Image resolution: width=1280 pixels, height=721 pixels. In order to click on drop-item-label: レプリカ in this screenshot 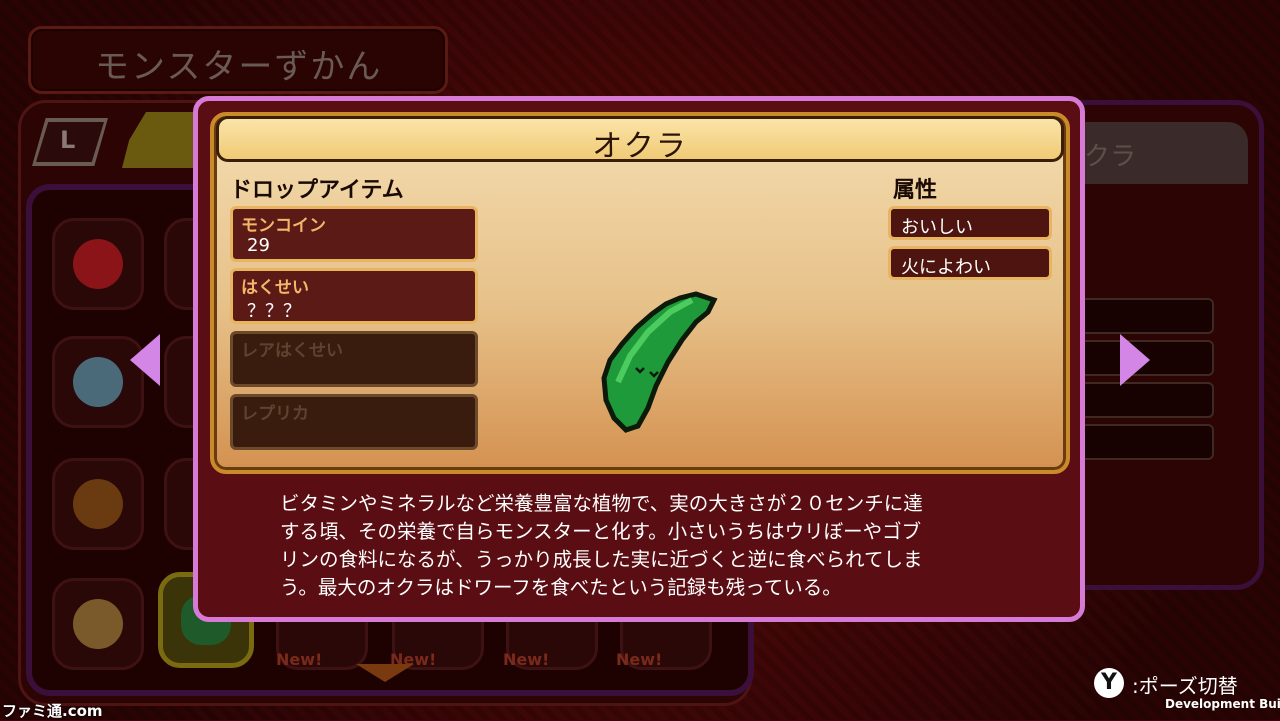, I will do `click(275, 414)`.